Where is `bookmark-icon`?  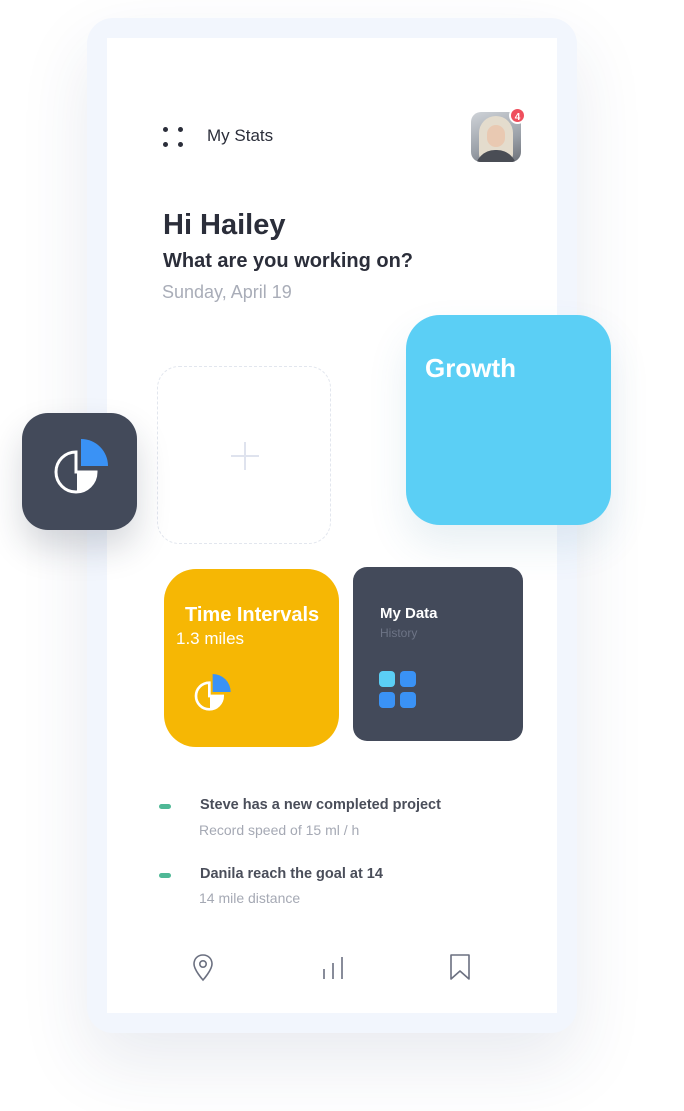 bookmark-icon is located at coordinates (460, 967).